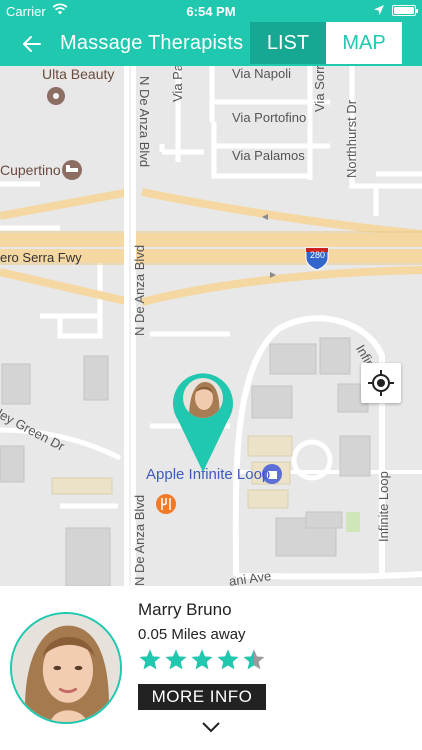 This screenshot has height=750, width=422. What do you see at coordinates (288, 43) in the screenshot?
I see `tab-list: LIST` at bounding box center [288, 43].